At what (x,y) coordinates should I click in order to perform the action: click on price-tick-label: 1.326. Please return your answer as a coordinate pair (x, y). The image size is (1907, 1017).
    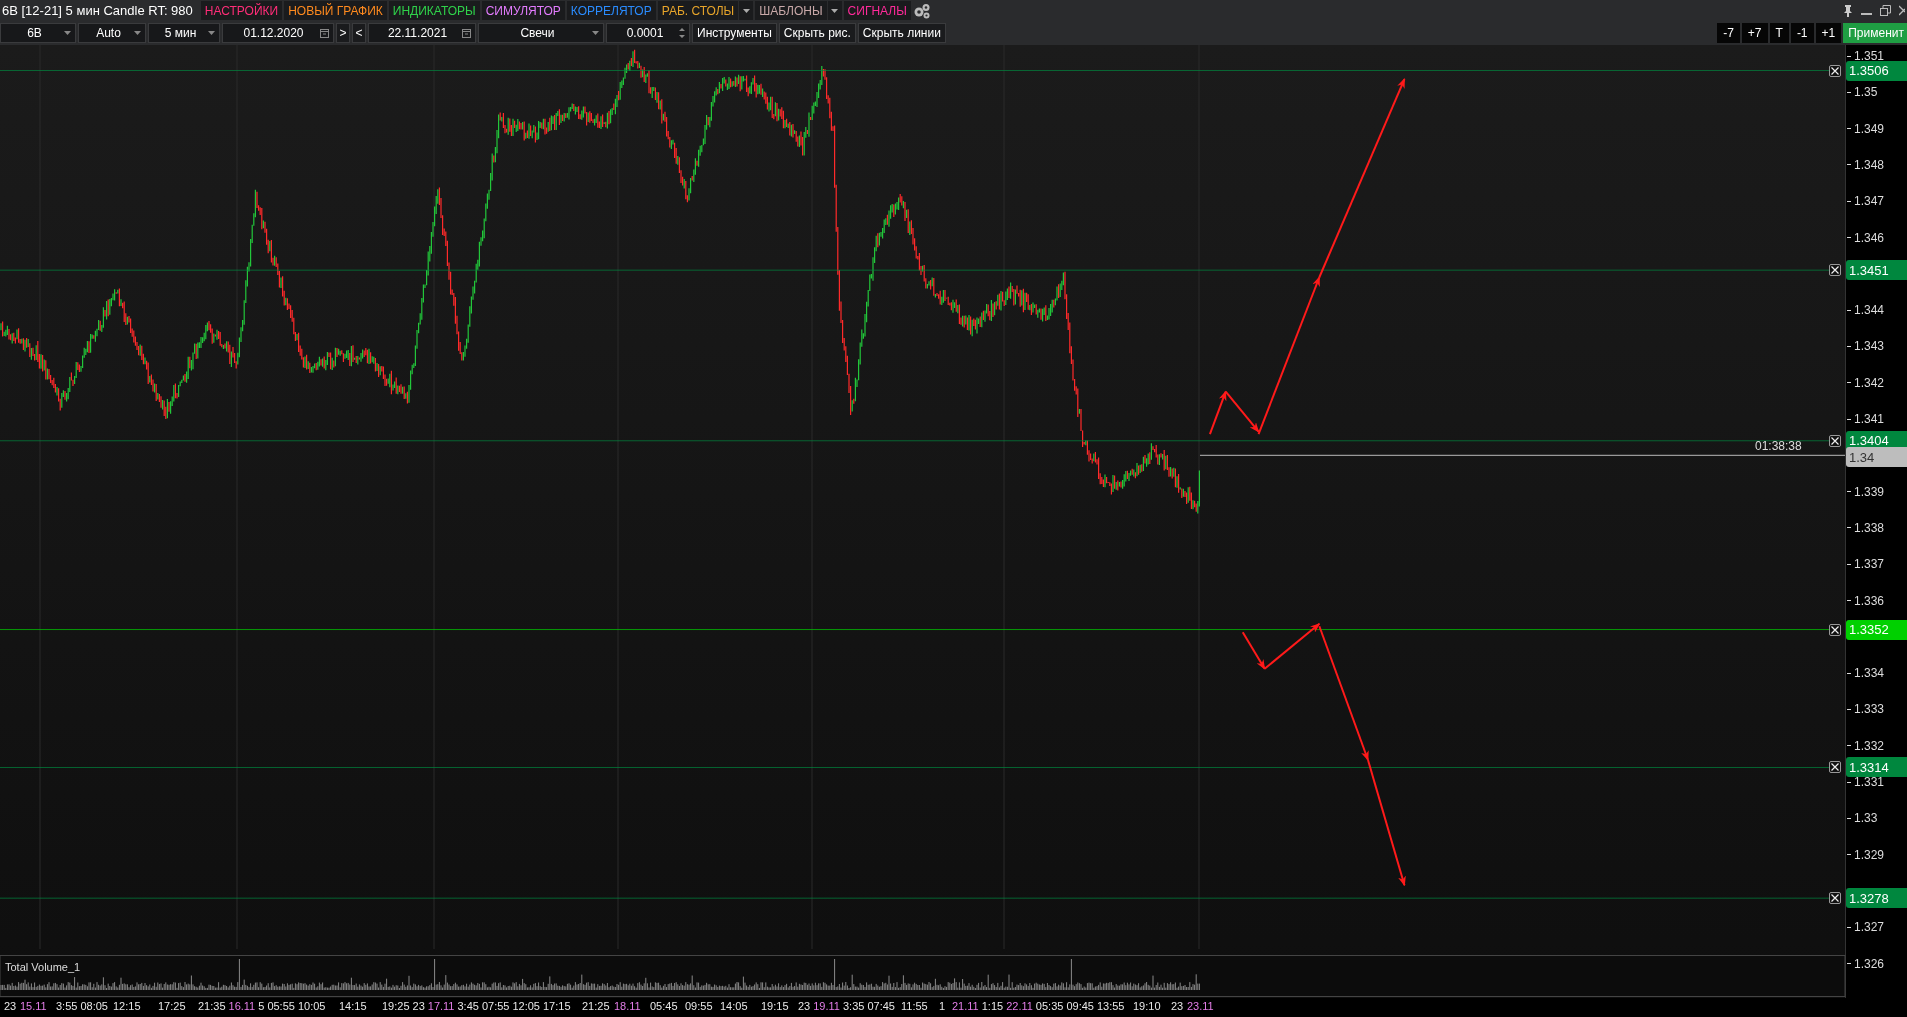
    Looking at the image, I should click on (1866, 963).